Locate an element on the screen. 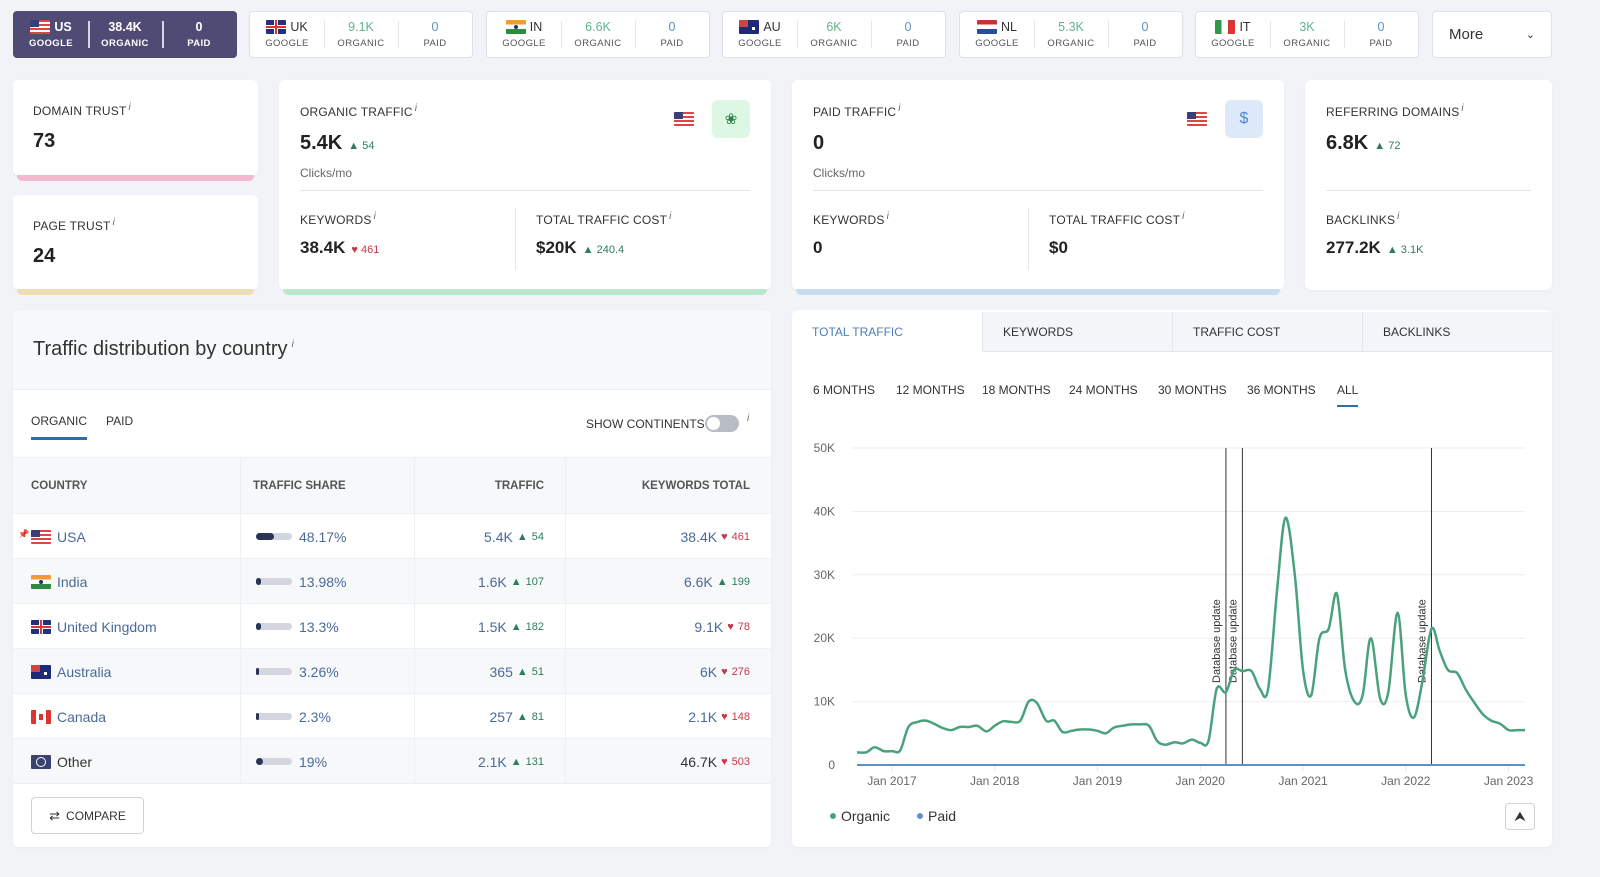  country-tab-it: IT GOOGLE 3K ORGANIC 0 PAID is located at coordinates (1307, 34).